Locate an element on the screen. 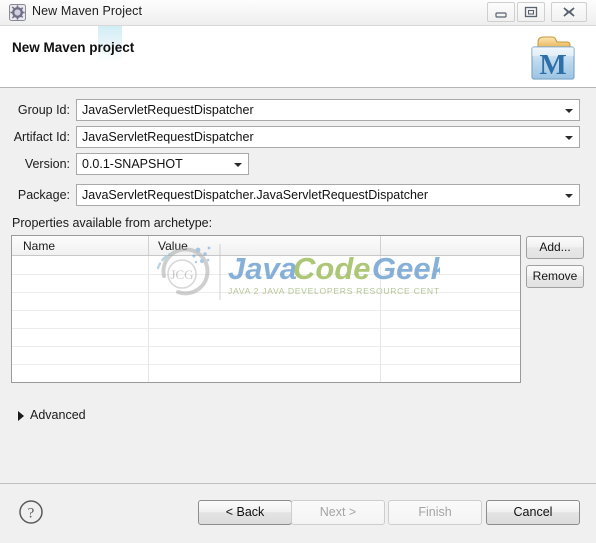  back-button: < Back is located at coordinates (245, 512).